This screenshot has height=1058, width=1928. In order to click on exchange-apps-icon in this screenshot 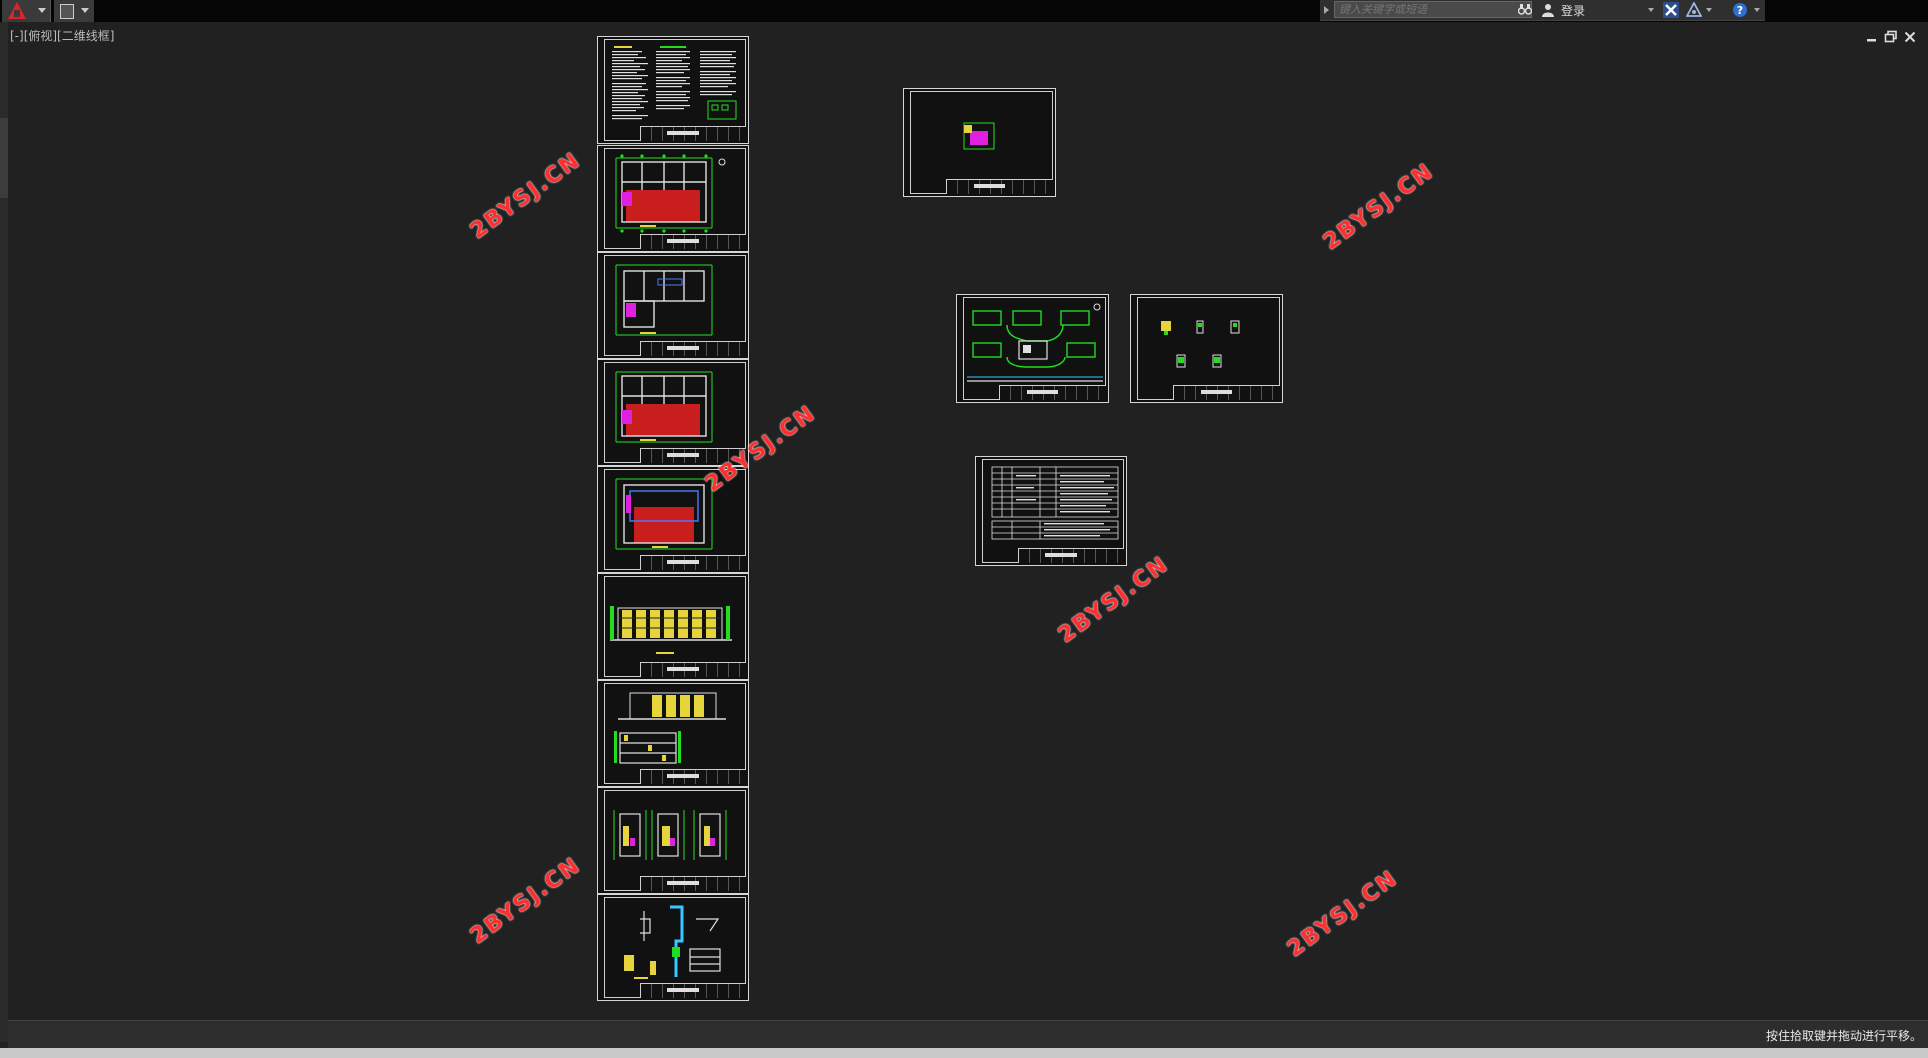, I will do `click(1671, 10)`.